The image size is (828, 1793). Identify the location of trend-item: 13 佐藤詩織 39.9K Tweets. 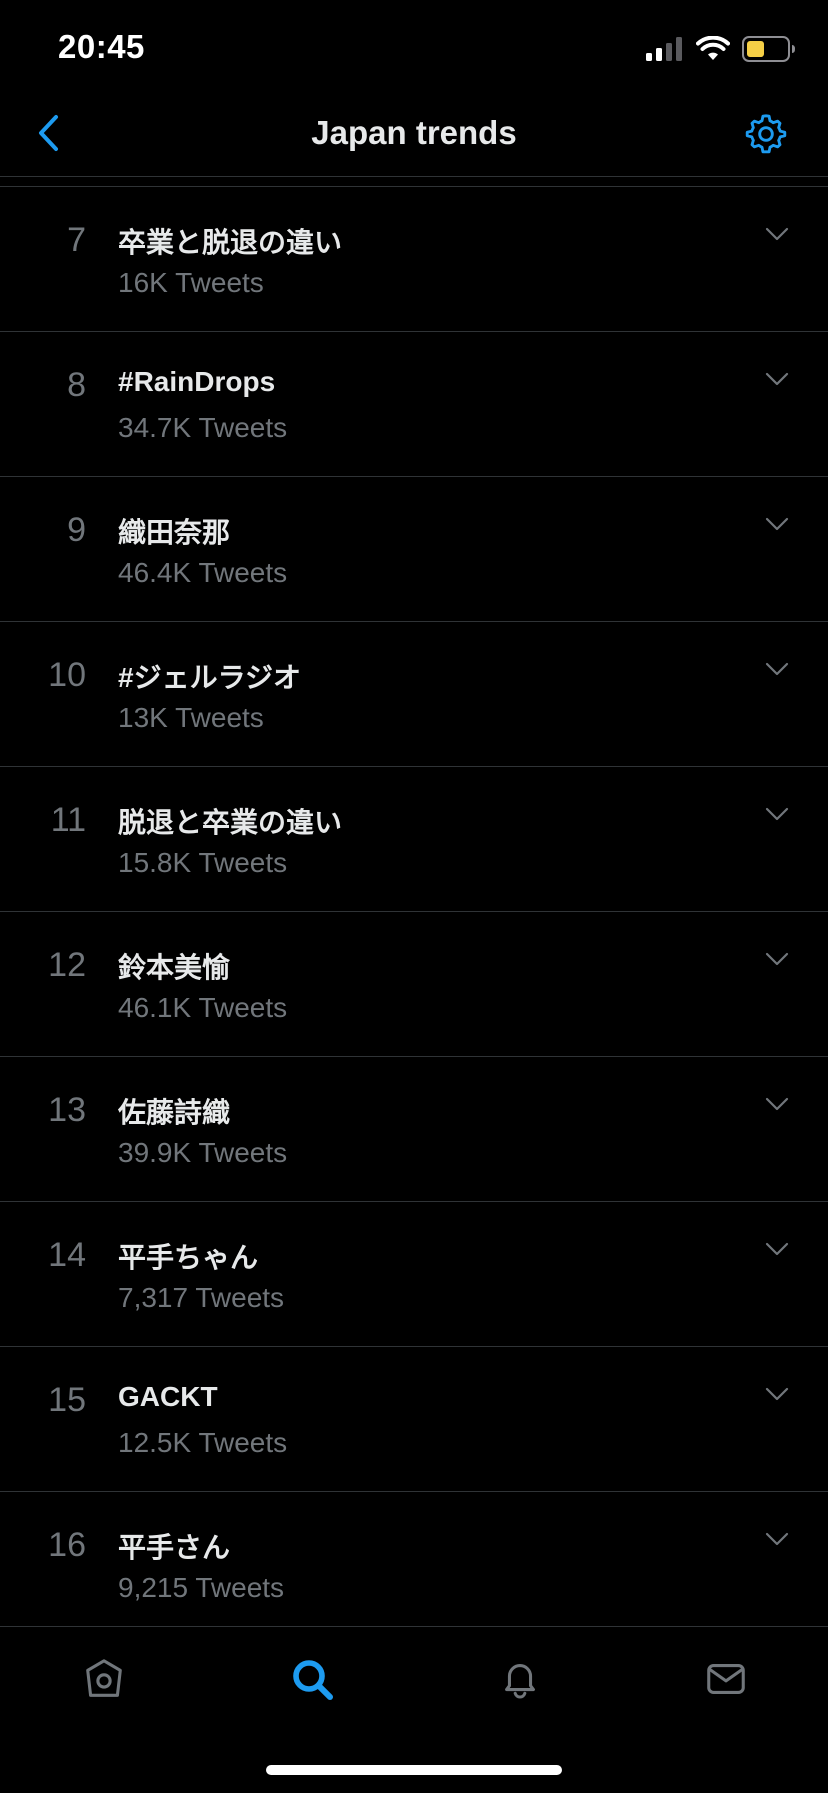
(414, 1129).